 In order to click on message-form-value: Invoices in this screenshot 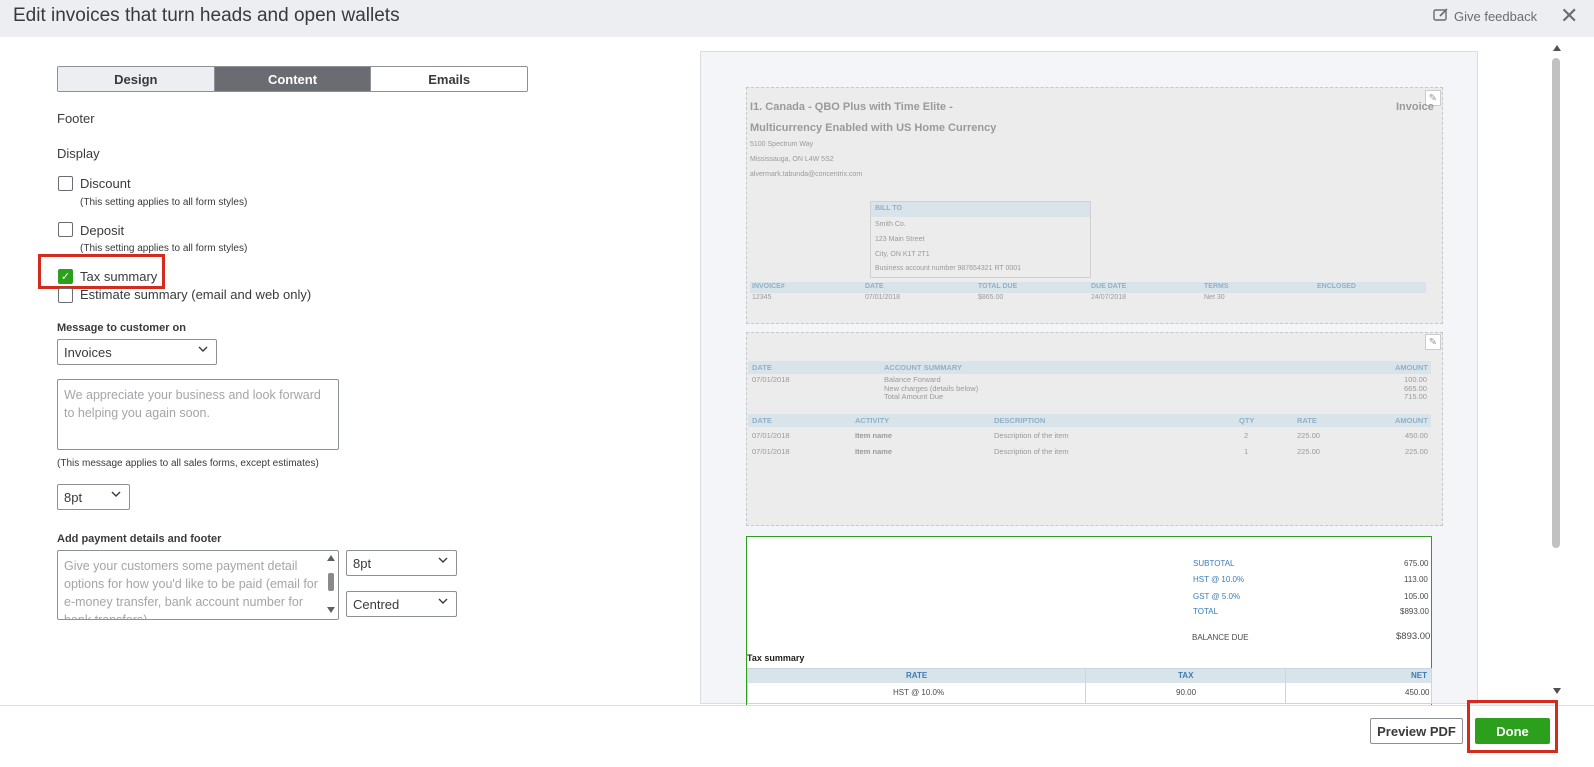, I will do `click(88, 352)`.